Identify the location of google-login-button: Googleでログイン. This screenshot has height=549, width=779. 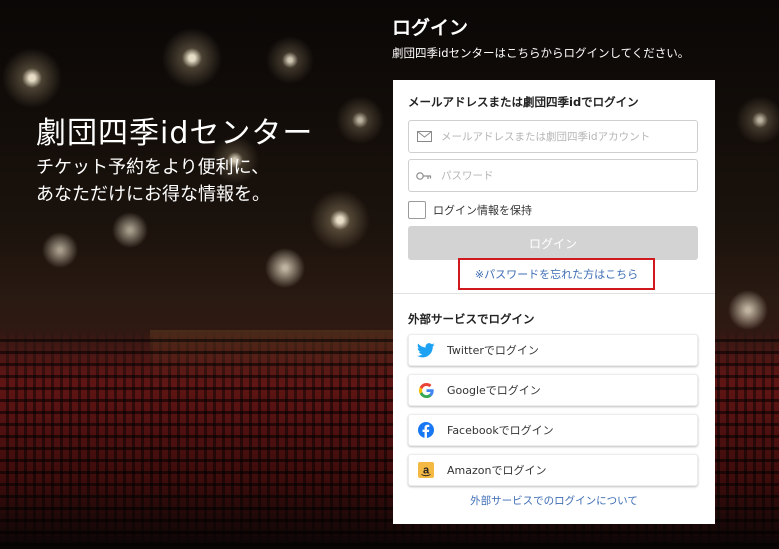
(553, 390).